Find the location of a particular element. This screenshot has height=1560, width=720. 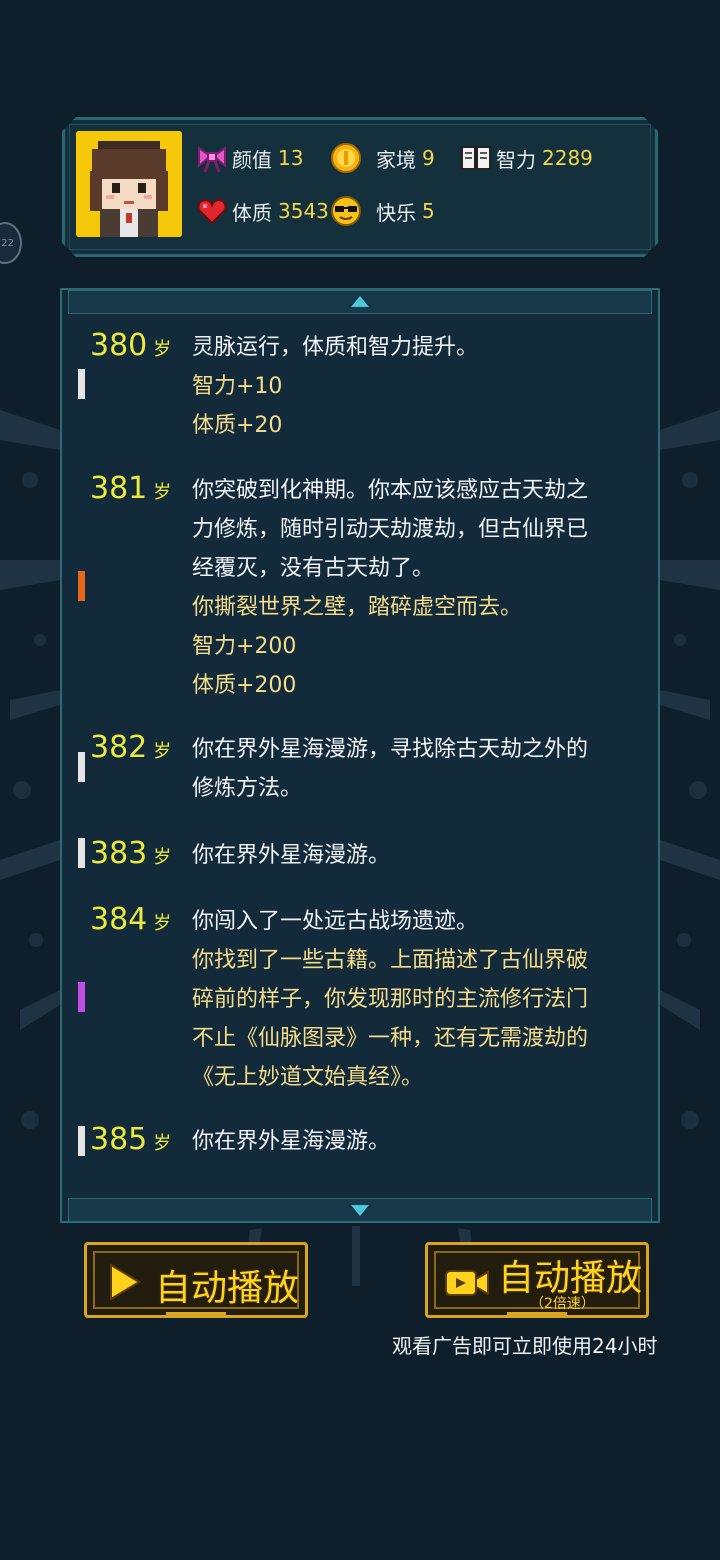

stat-appearance: 颜值 13 is located at coordinates (249, 158).